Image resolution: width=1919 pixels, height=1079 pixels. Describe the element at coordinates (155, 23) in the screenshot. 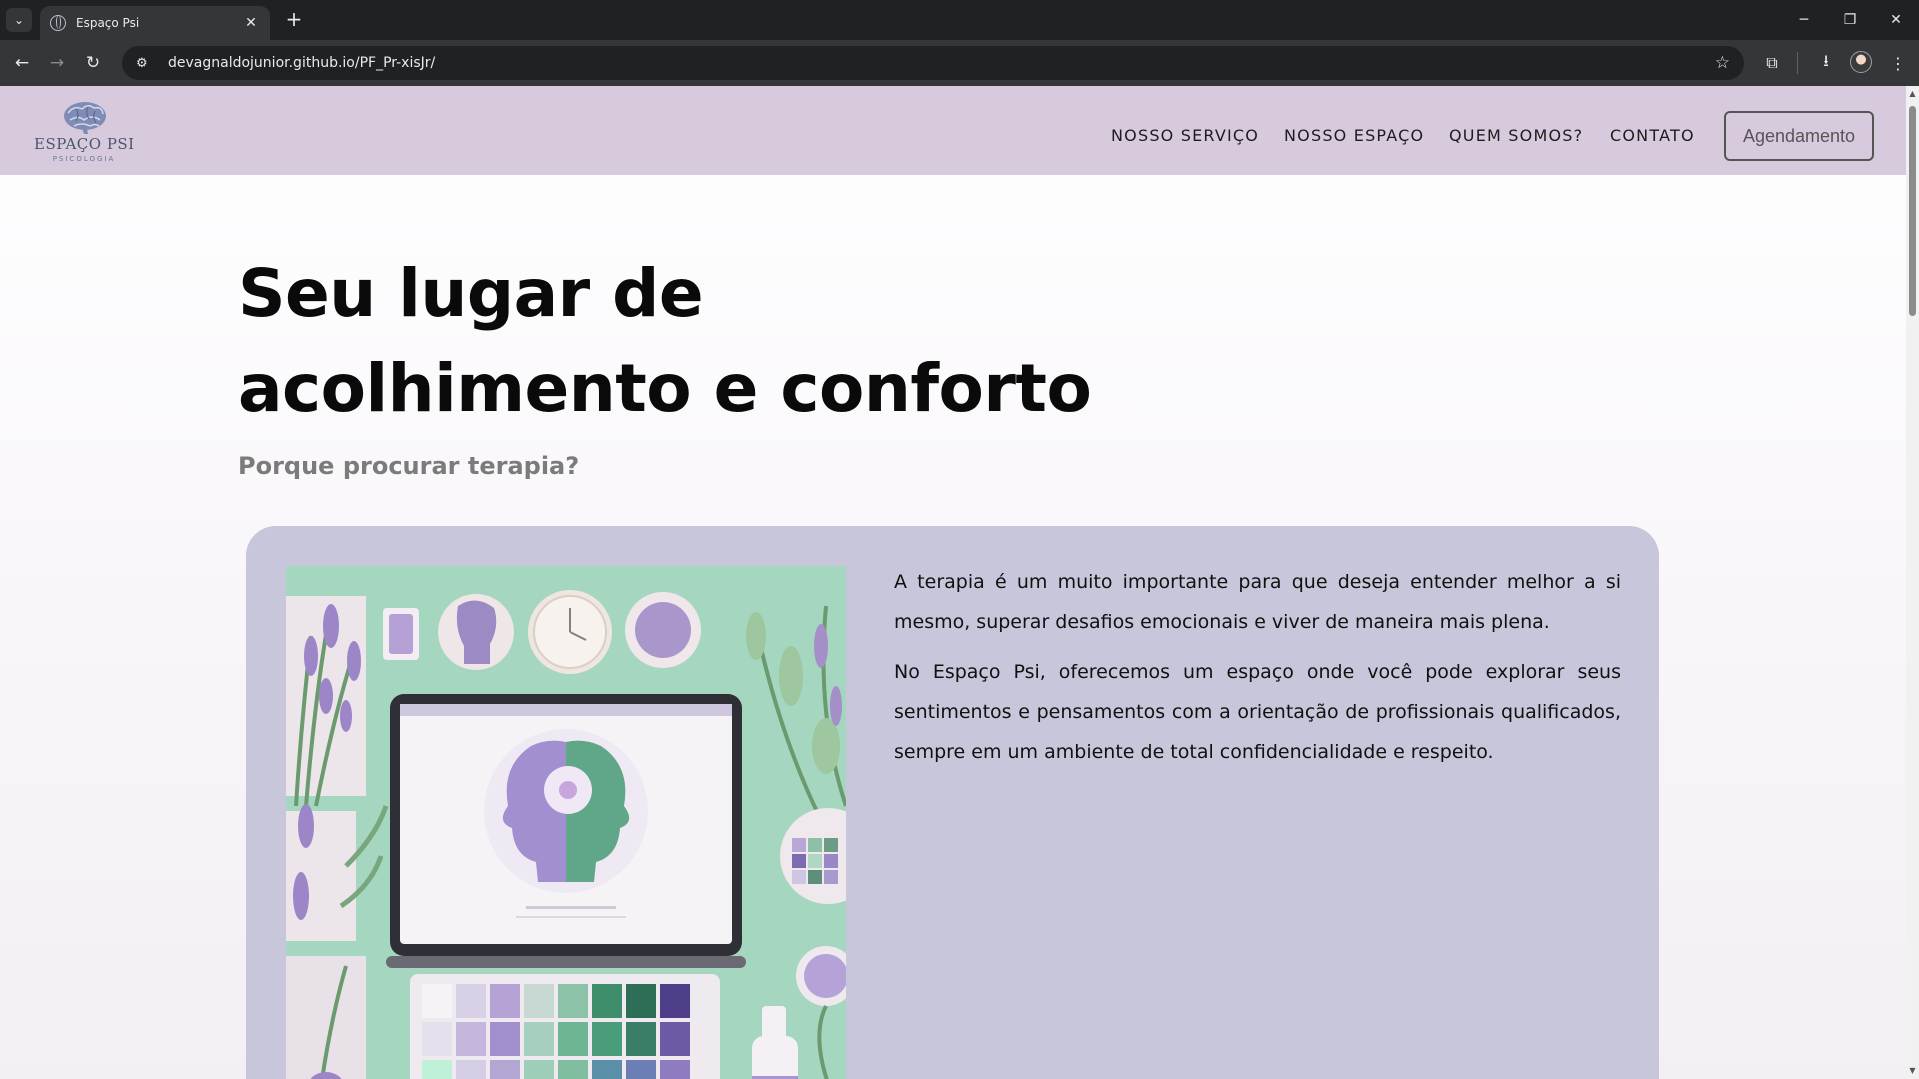

I see `browser-tab: Espaço Psi ✕` at that location.